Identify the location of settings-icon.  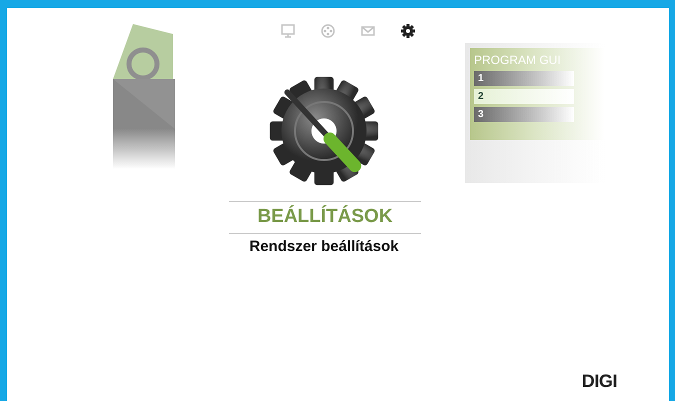
(408, 31).